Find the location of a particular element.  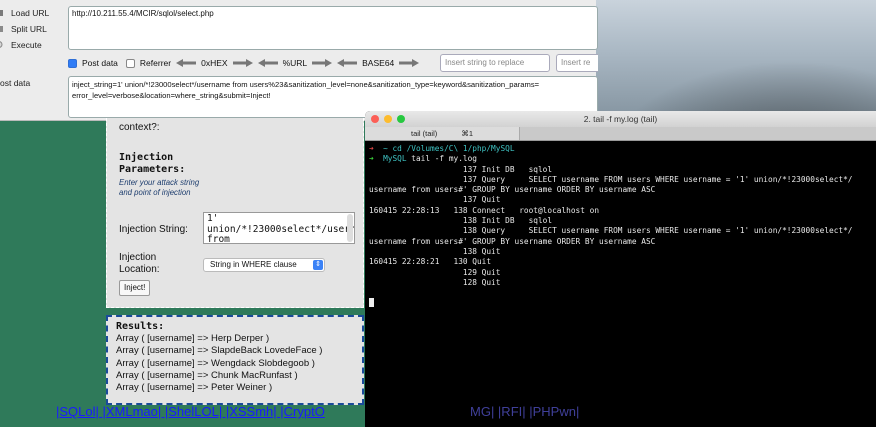

split-url-button: Split URL is located at coordinates (33, 29).